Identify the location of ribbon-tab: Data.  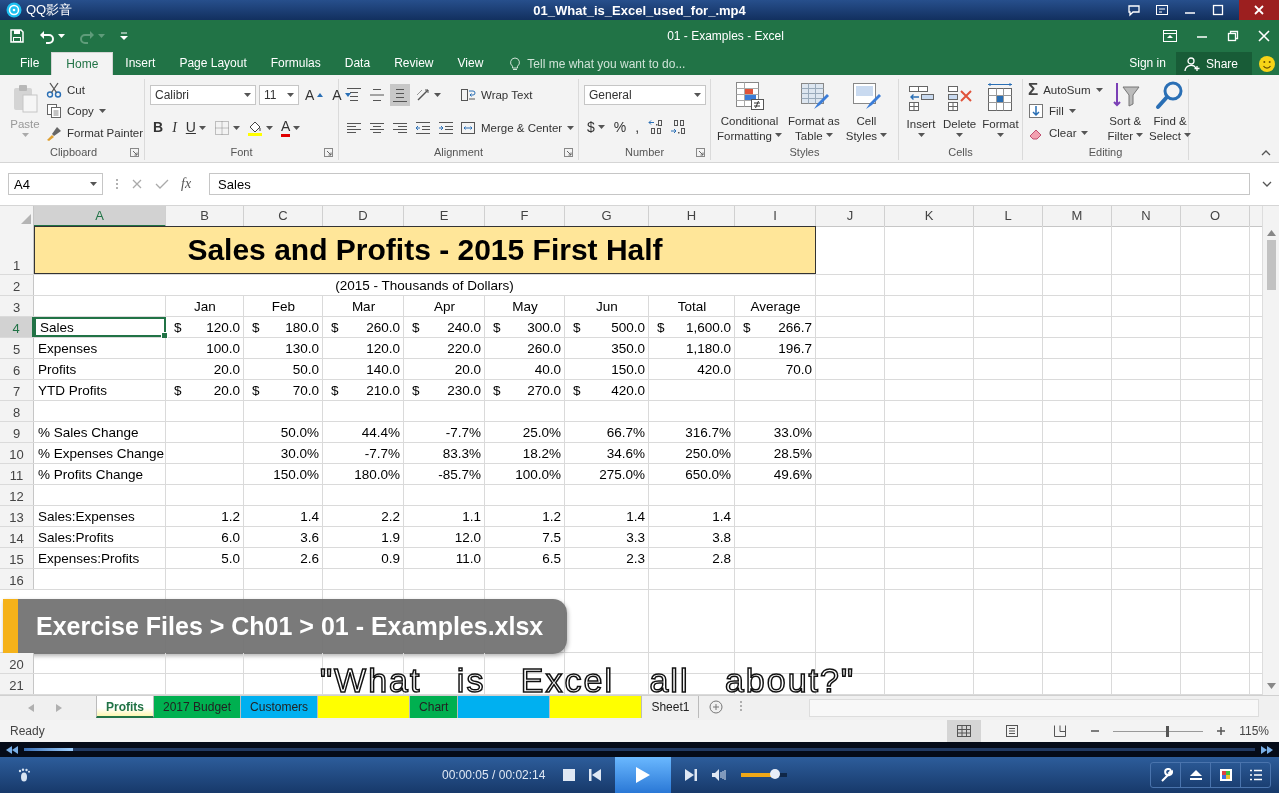
(357, 63).